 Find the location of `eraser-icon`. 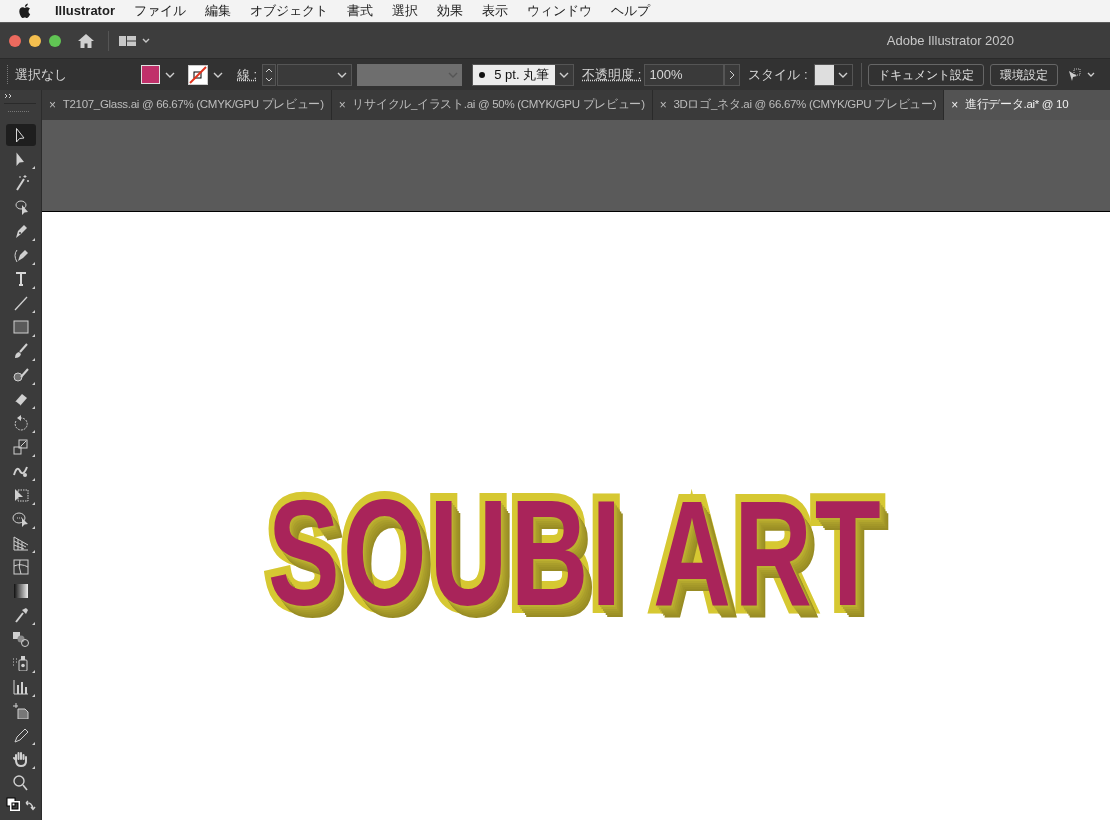

eraser-icon is located at coordinates (20, 399).